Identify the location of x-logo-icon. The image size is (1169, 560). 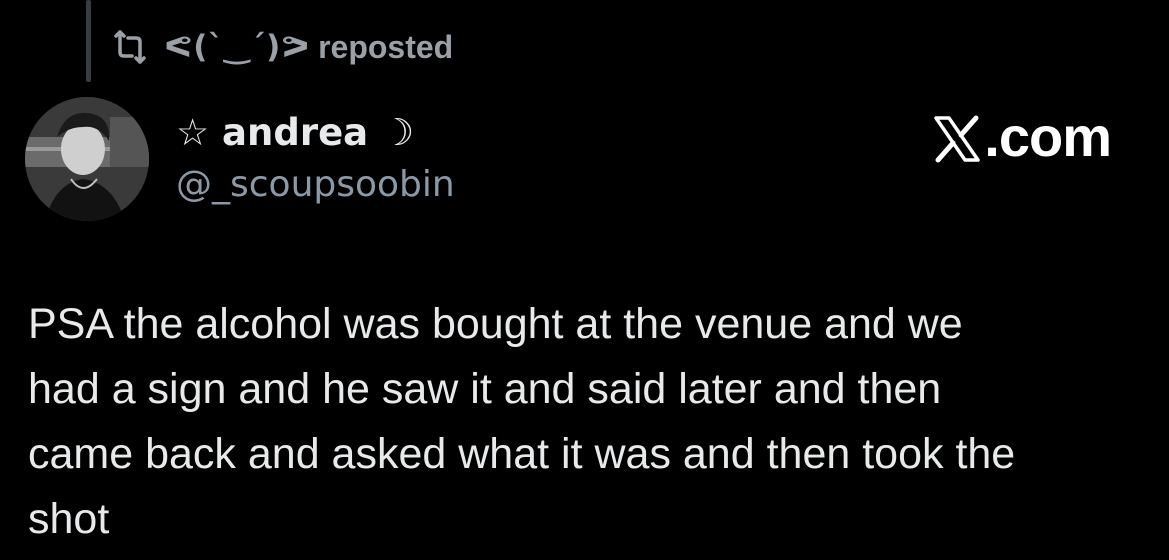
(957, 137).